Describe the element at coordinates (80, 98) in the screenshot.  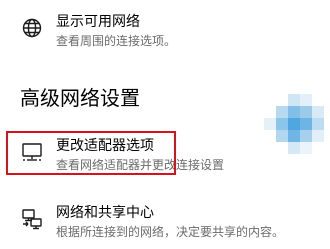
I see `advanced-network-settings-heading: 高级网络设置` at that location.